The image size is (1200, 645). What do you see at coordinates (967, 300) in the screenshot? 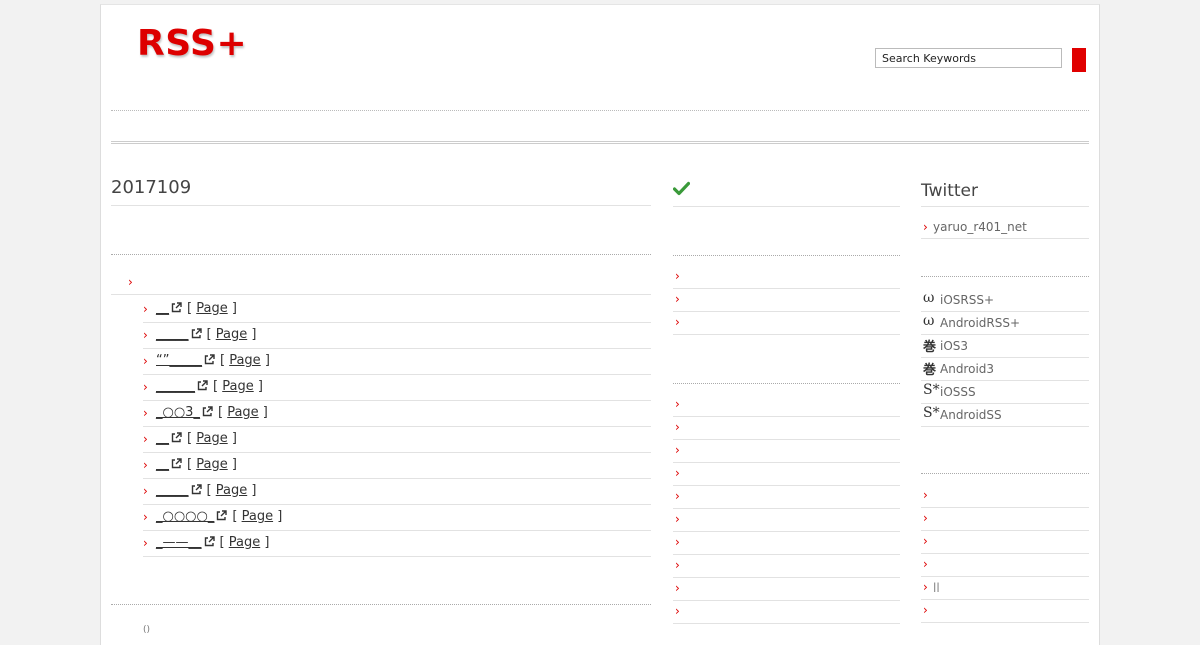
I see `app-label: iOSRSS+` at bounding box center [967, 300].